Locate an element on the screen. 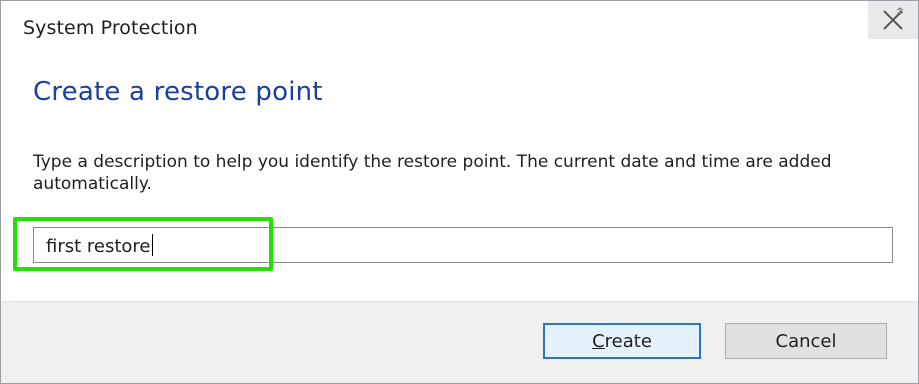  page-heading: Create a restore point is located at coordinates (178, 92).